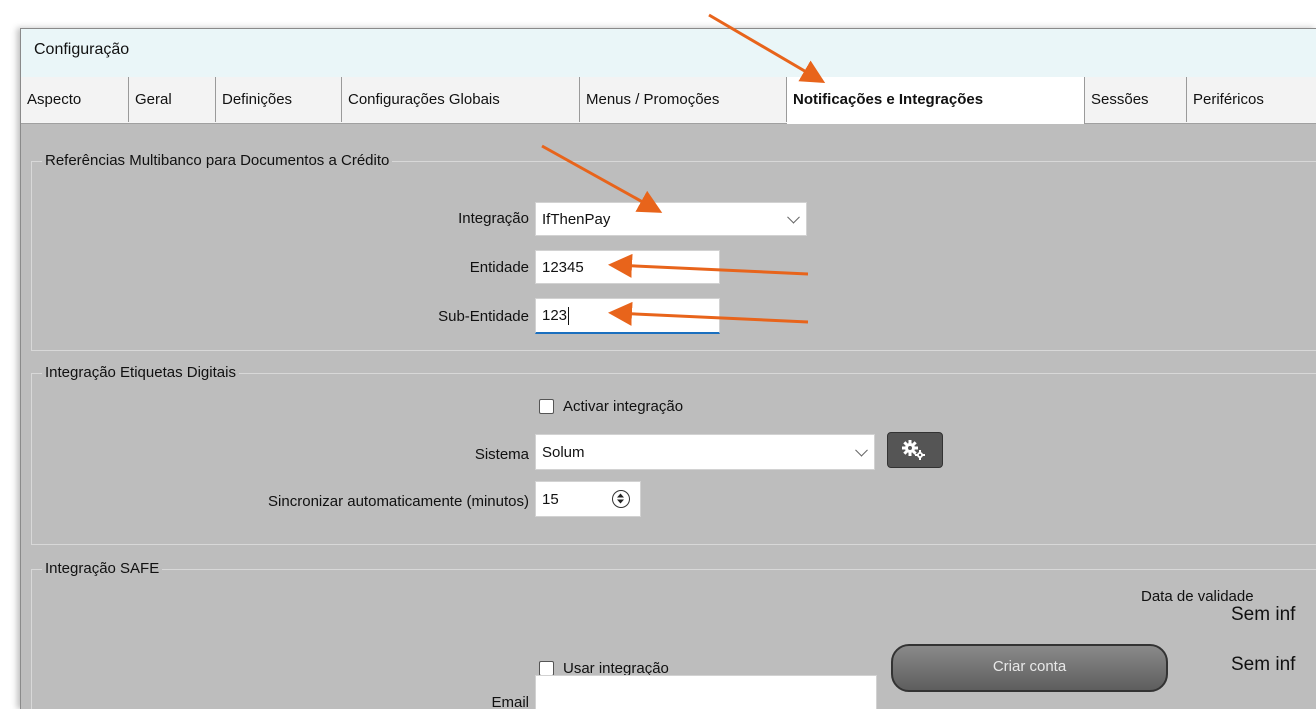  I want to click on integracao-value: IfThenPay, so click(576, 219).